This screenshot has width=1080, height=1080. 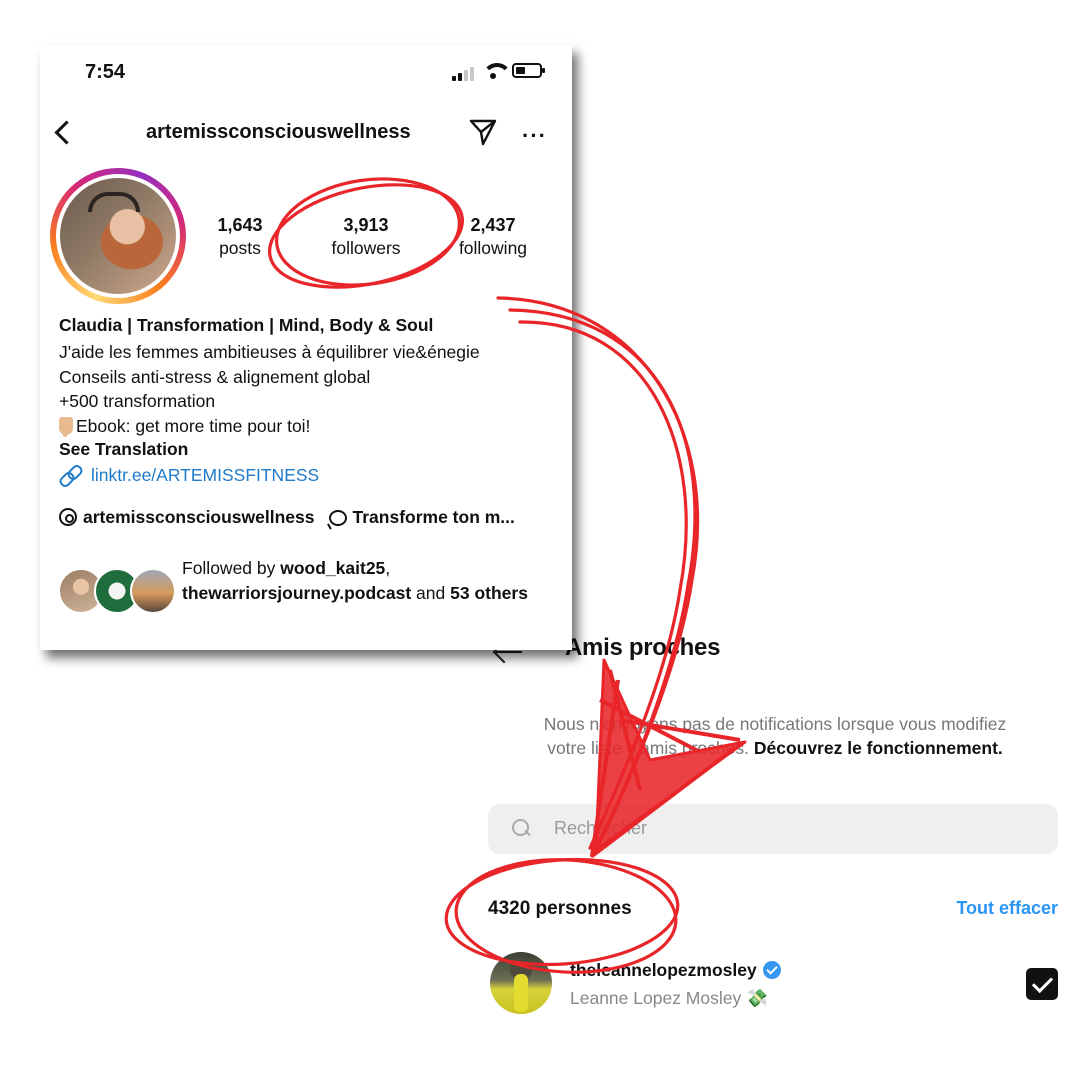 What do you see at coordinates (205, 475) in the screenshot?
I see `bio-link-text: linktr.ee/ARTEMISSFITNESS` at bounding box center [205, 475].